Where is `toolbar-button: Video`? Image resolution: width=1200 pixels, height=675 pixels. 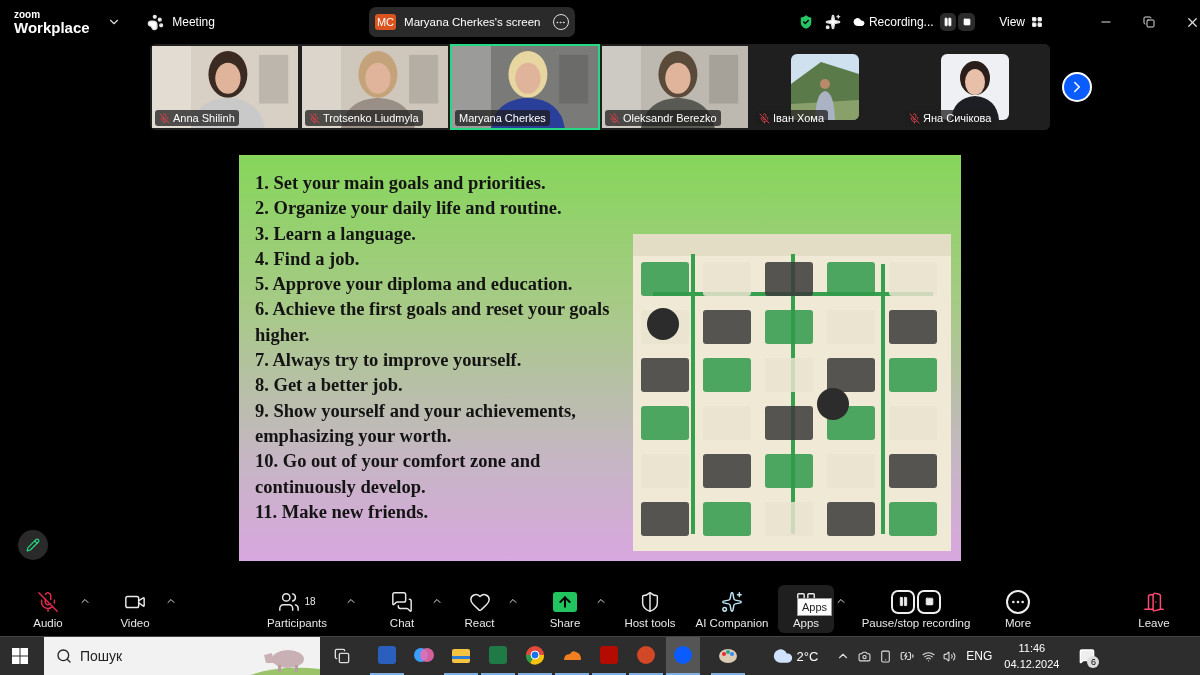
toolbar-button: Video is located at coordinates (135, 609).